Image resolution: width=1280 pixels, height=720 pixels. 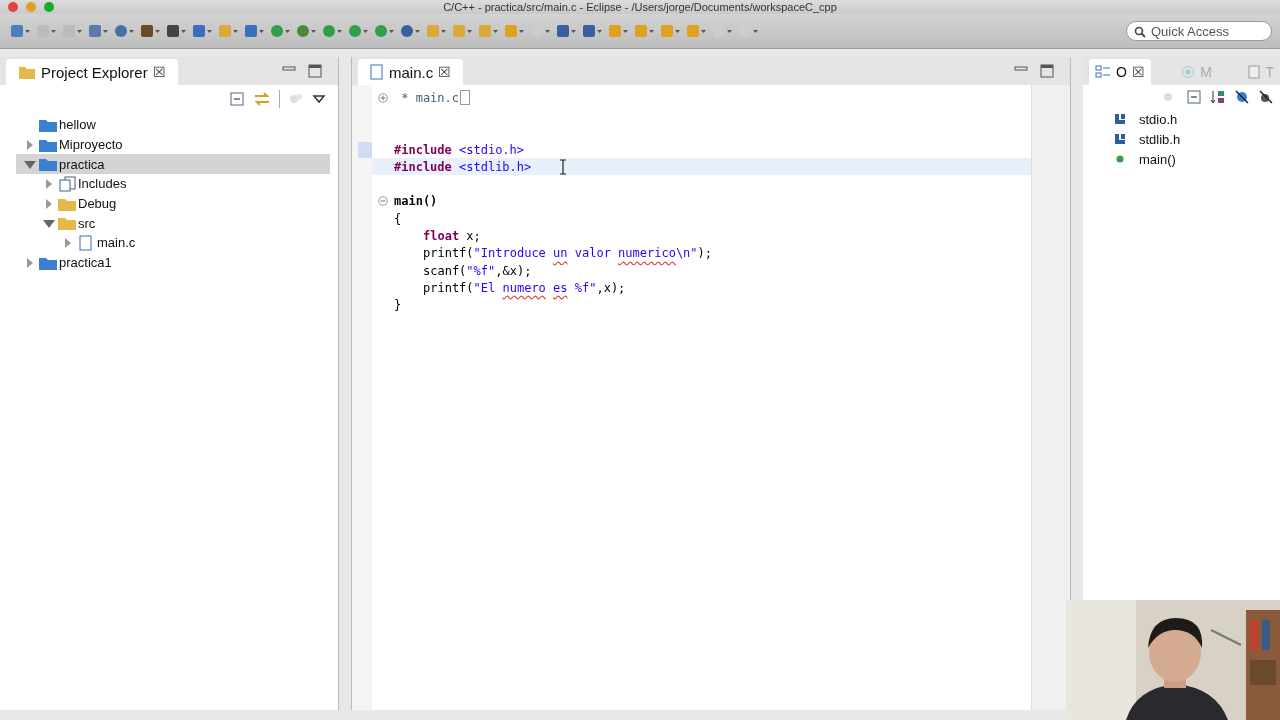 What do you see at coordinates (377, 72) in the screenshot?
I see `c-file-icon` at bounding box center [377, 72].